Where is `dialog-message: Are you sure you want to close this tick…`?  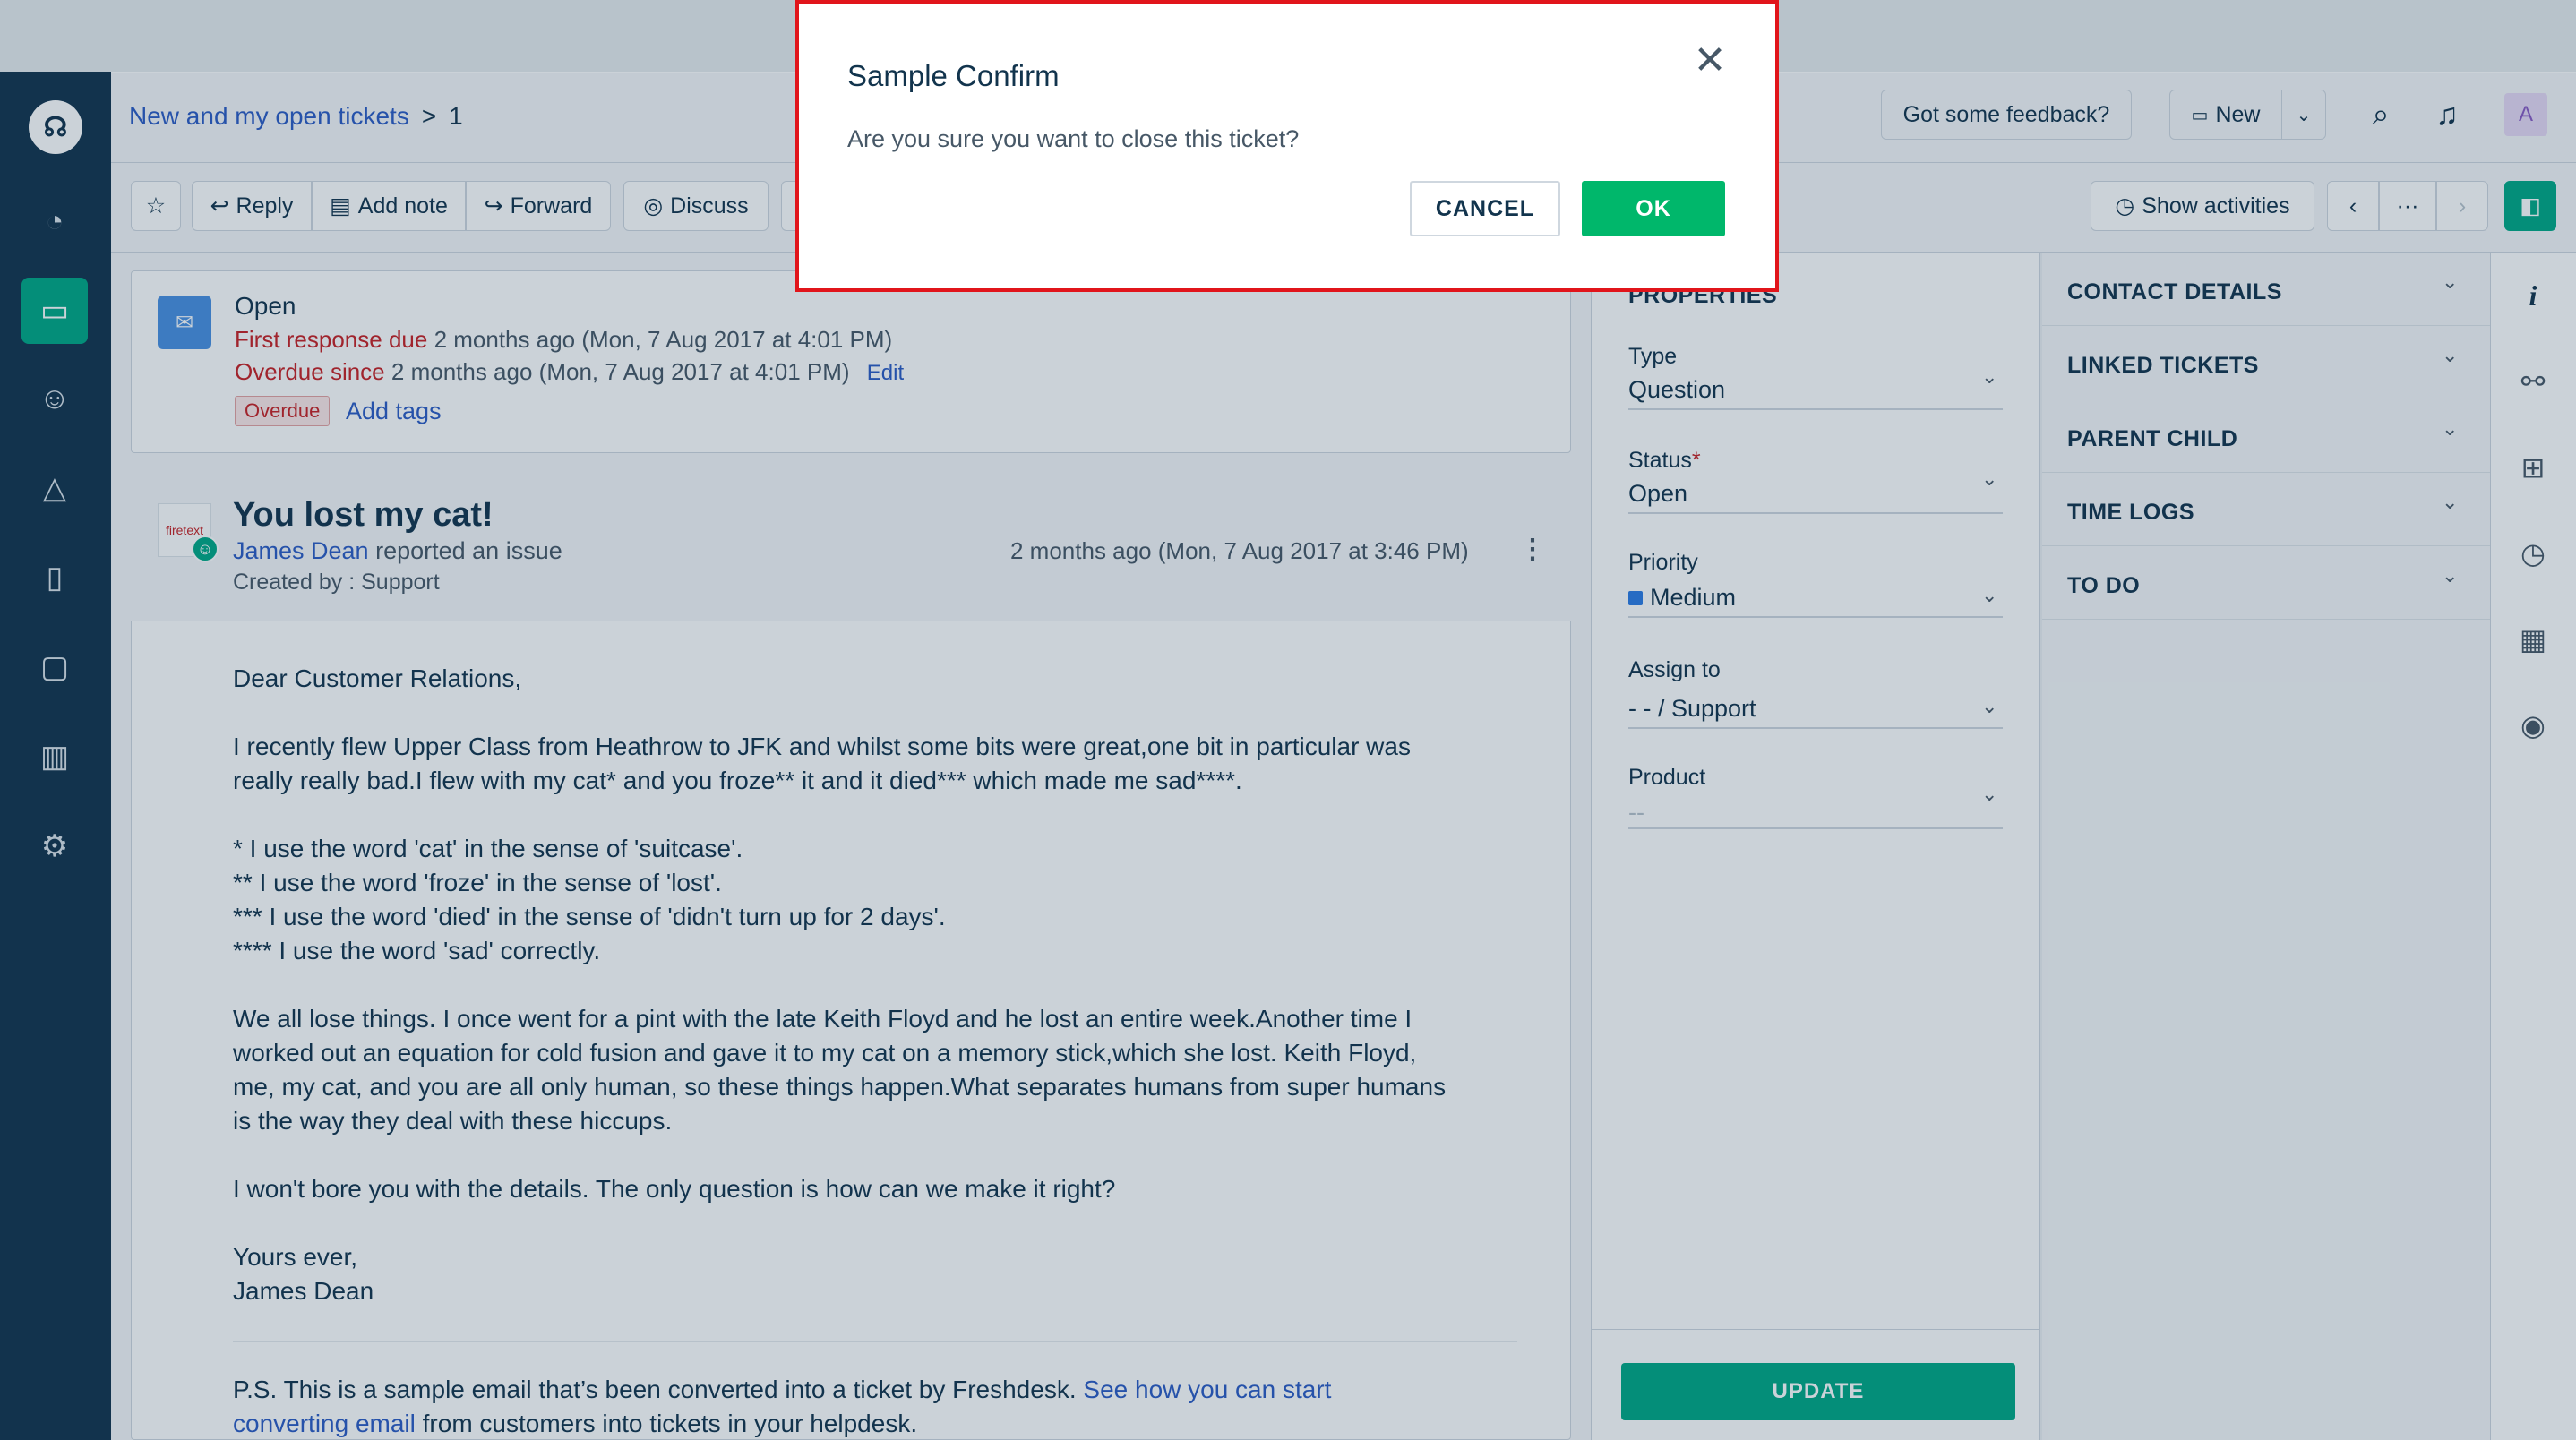 dialog-message: Are you sure you want to close this tick… is located at coordinates (1073, 138).